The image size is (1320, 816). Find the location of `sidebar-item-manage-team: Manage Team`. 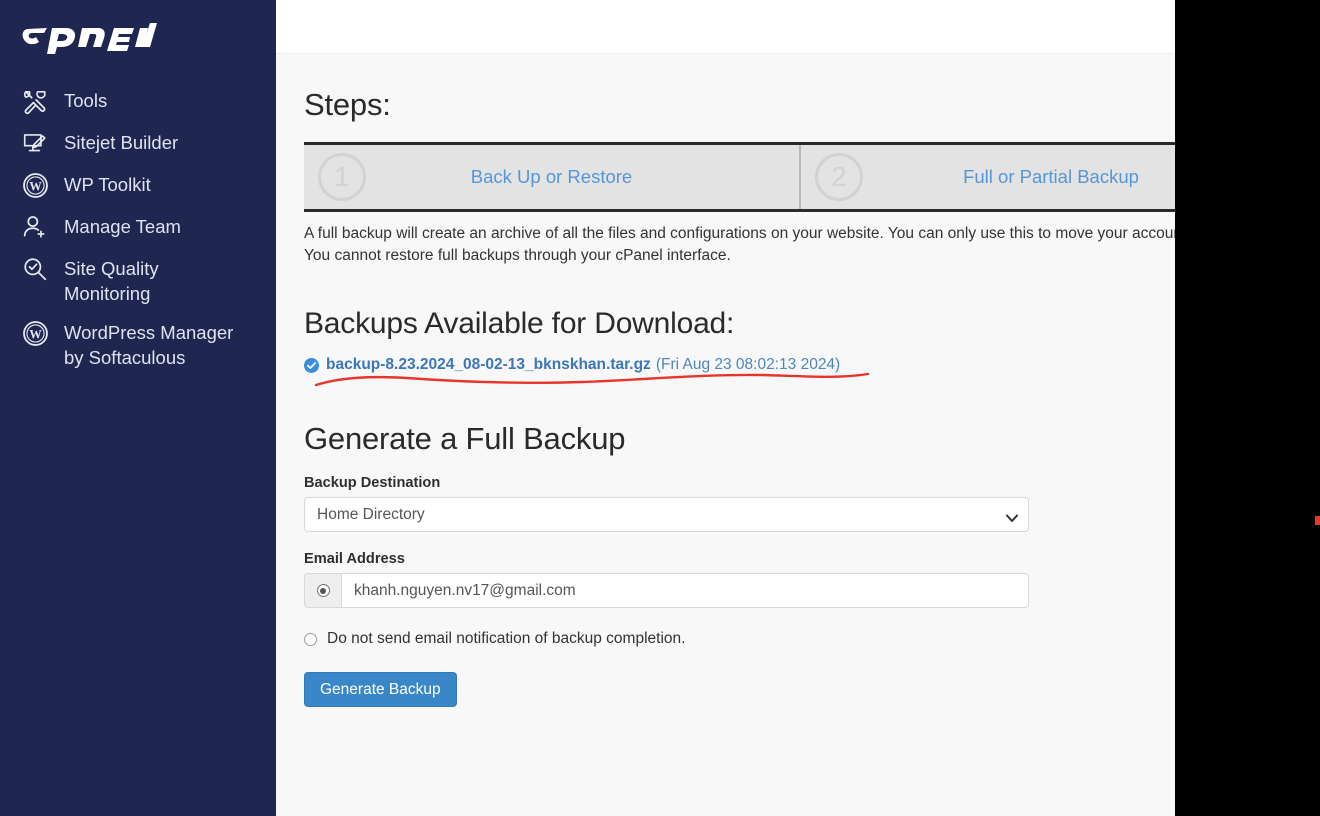

sidebar-item-manage-team: Manage Team is located at coordinates (138, 227).